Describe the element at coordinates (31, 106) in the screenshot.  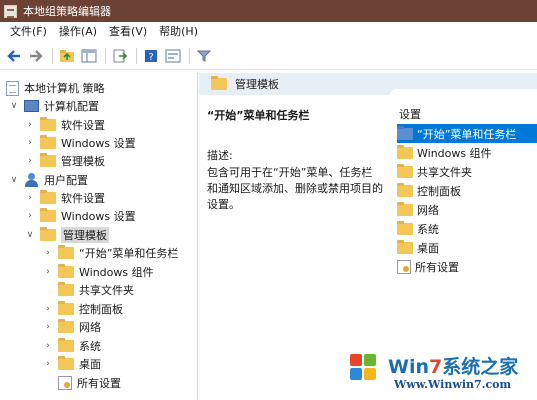
I see `computer-icon` at that location.